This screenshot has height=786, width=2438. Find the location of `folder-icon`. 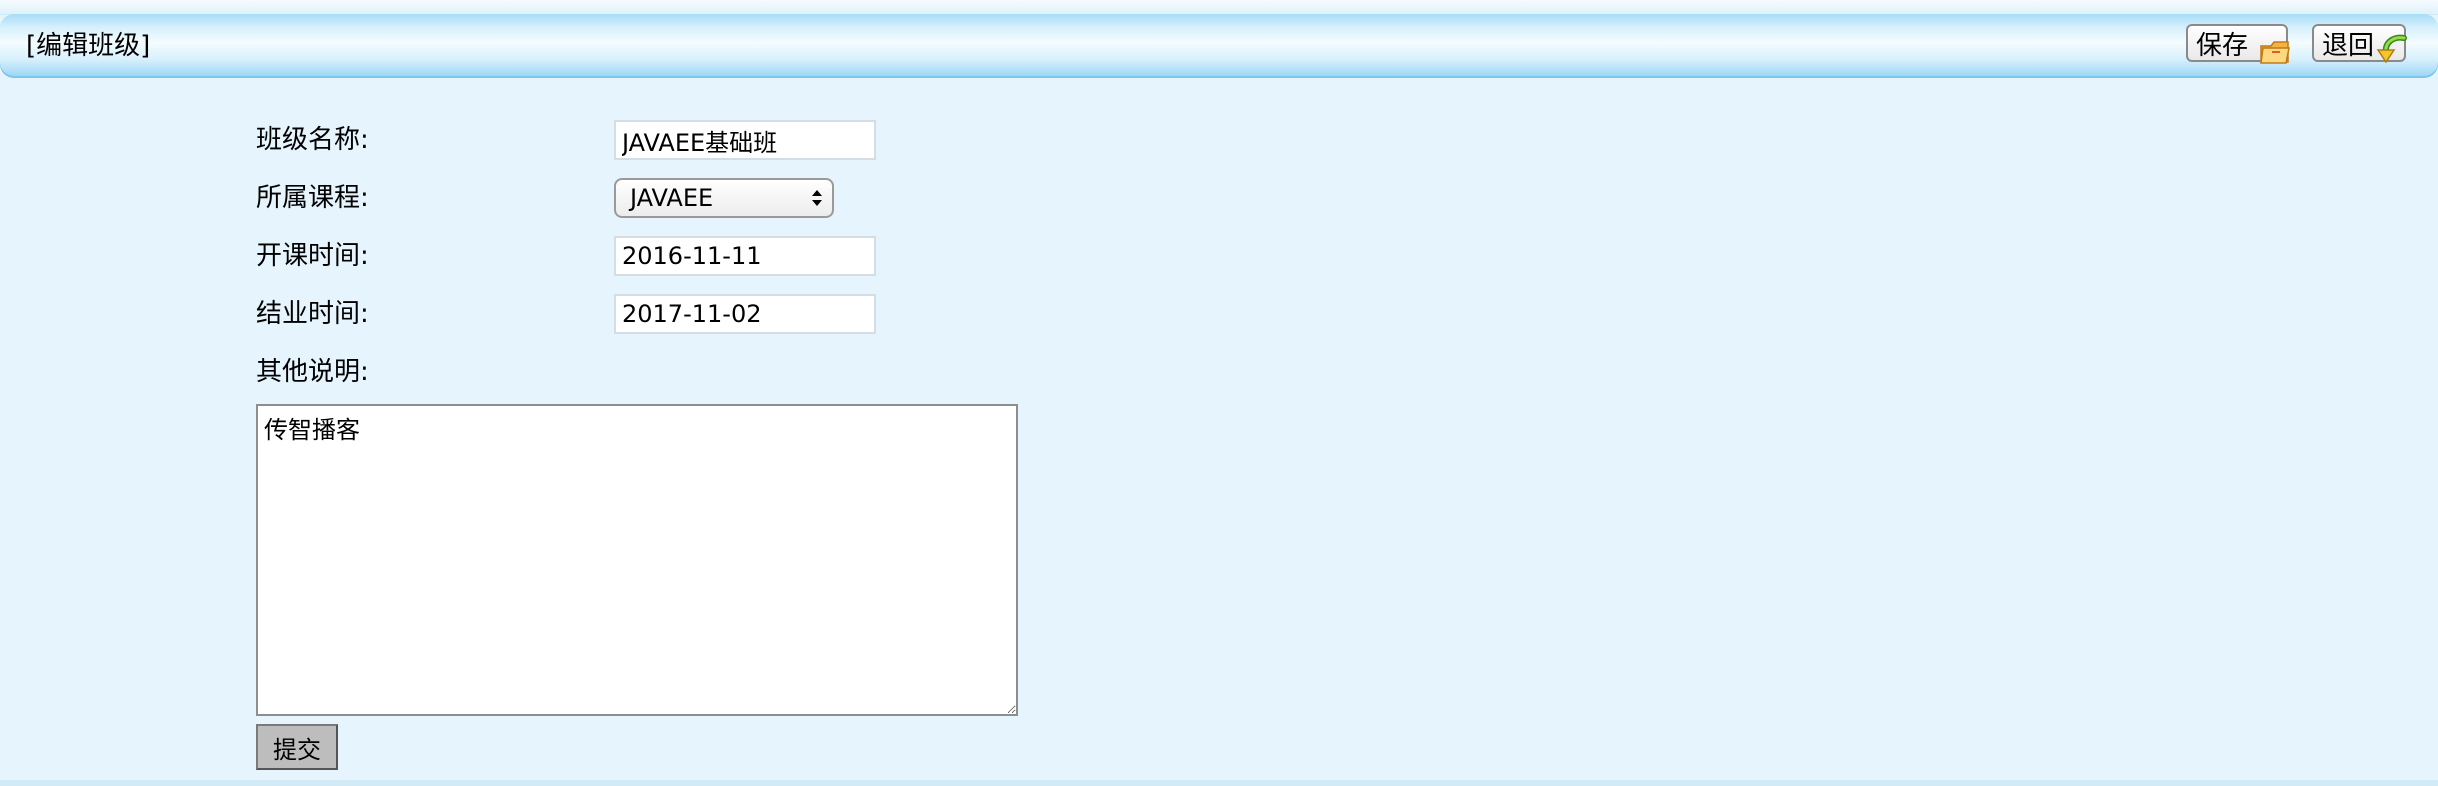

folder-icon is located at coordinates (2275, 52).